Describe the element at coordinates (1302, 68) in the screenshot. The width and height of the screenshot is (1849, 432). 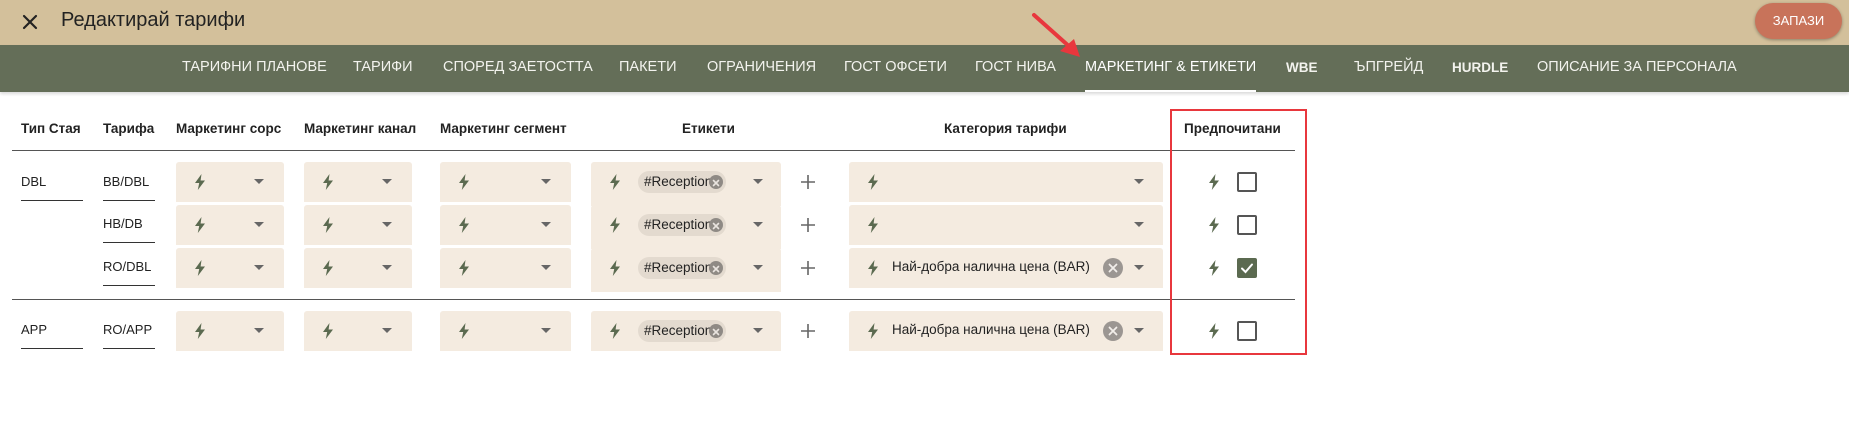
I see `tab-wbe: WBE` at that location.